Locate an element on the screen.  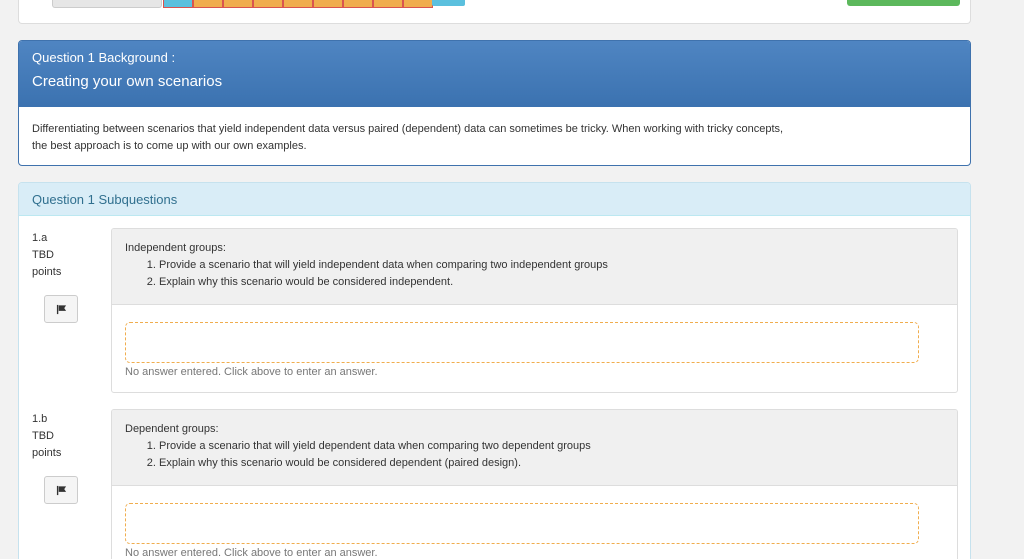
prompt-title: Dependent groups: is located at coordinates (172, 429).